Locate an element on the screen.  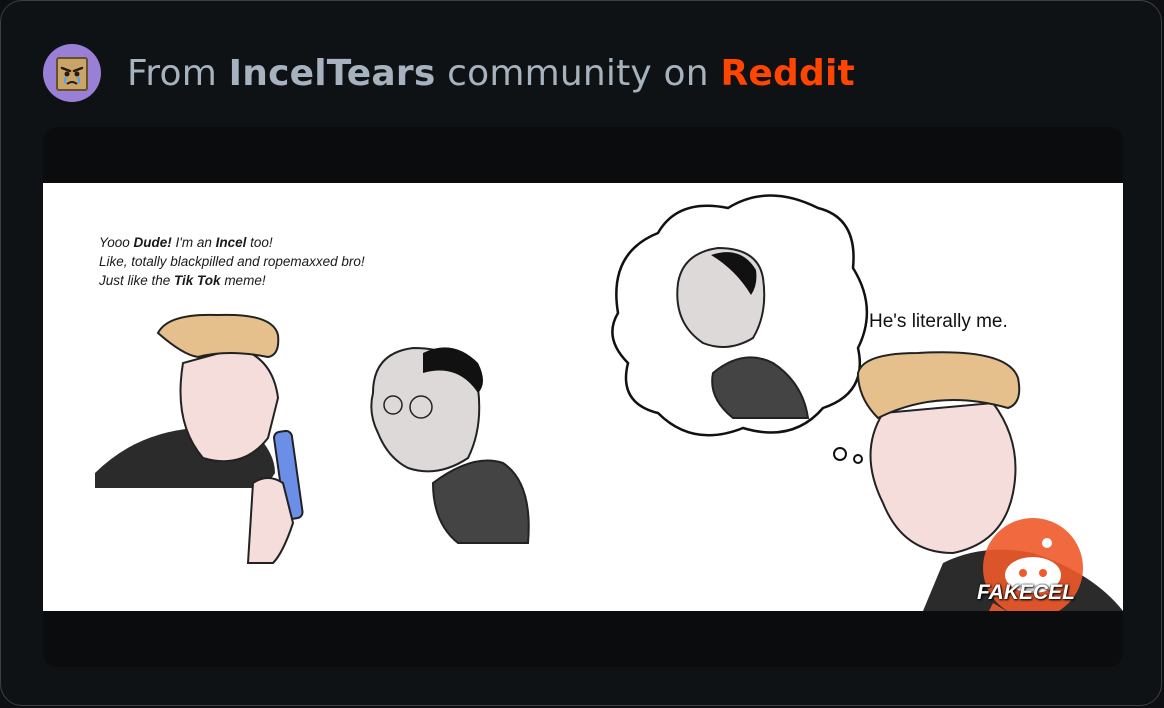
title-prefix: From is located at coordinates (172, 73).